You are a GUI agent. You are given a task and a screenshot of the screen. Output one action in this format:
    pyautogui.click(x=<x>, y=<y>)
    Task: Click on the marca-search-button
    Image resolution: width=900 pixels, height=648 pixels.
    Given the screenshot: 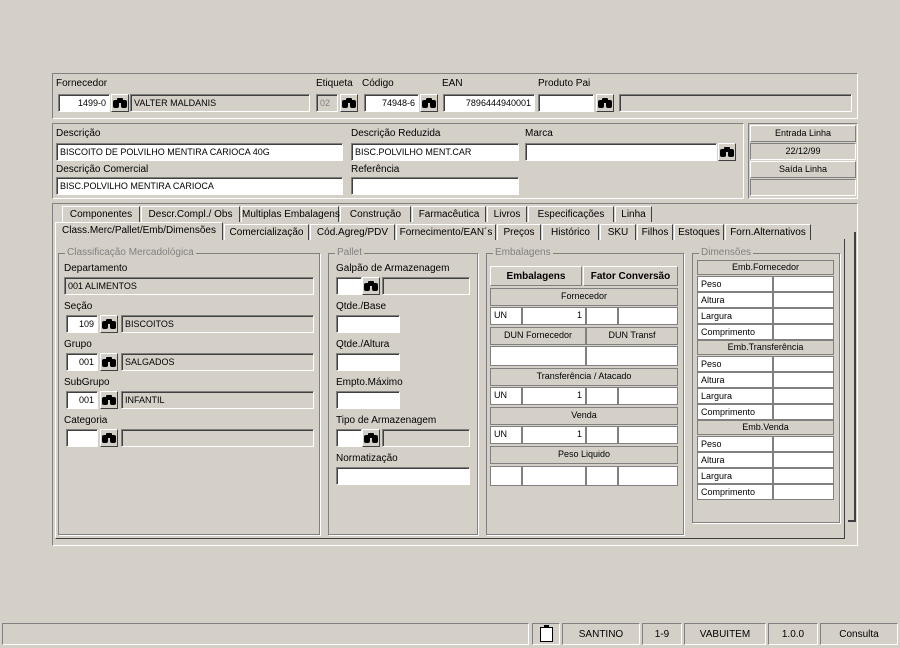 What is the action you would take?
    pyautogui.click(x=727, y=152)
    